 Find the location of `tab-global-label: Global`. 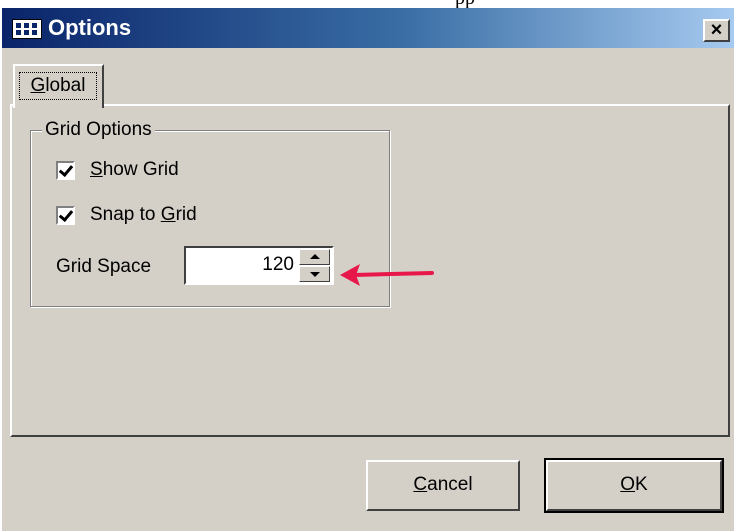

tab-global-label: Global is located at coordinates (58, 86).